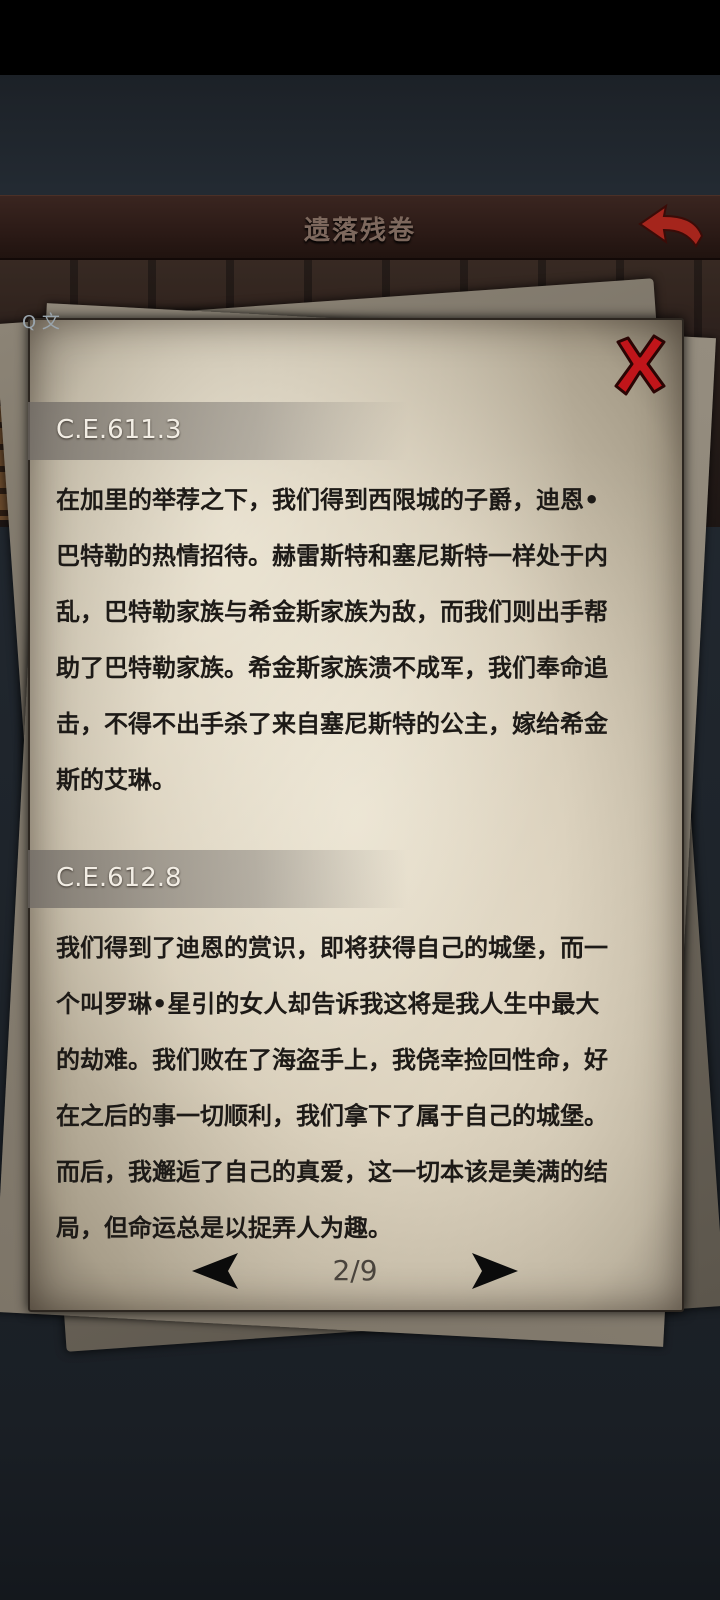  What do you see at coordinates (41, 322) in the screenshot?
I see `background-search-label: Q 文` at bounding box center [41, 322].